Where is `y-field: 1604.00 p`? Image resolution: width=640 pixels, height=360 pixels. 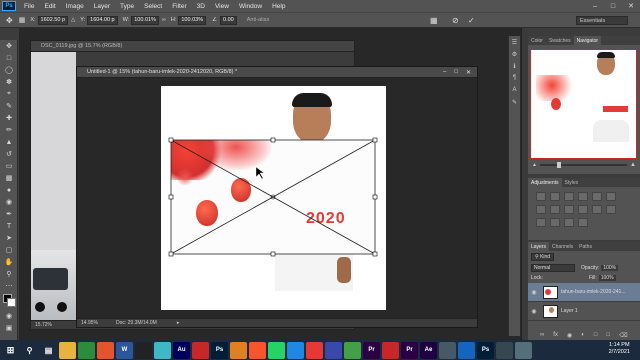 y-field: 1604.00 p is located at coordinates (102, 20).